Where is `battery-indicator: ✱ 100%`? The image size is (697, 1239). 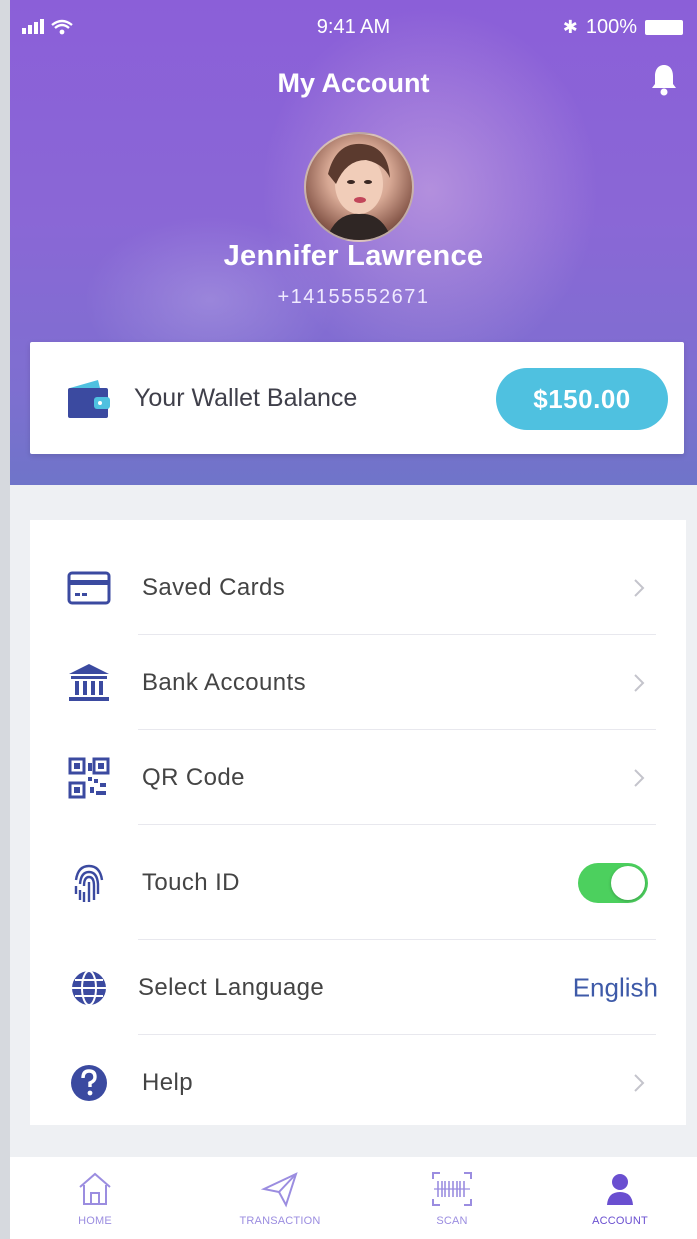
battery-indicator: ✱ 100% is located at coordinates (623, 27).